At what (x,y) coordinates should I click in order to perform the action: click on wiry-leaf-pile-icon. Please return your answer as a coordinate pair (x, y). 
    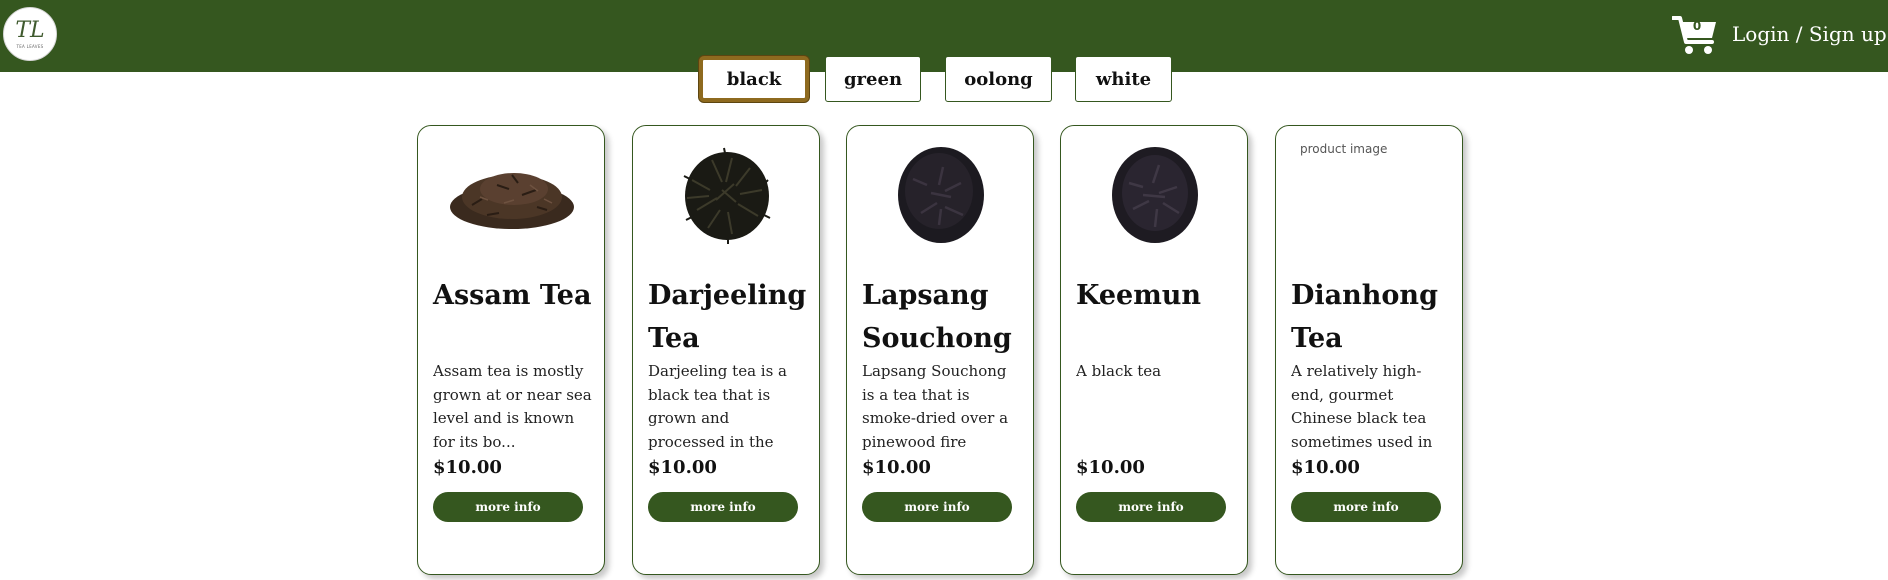
    Looking at the image, I should click on (727, 195).